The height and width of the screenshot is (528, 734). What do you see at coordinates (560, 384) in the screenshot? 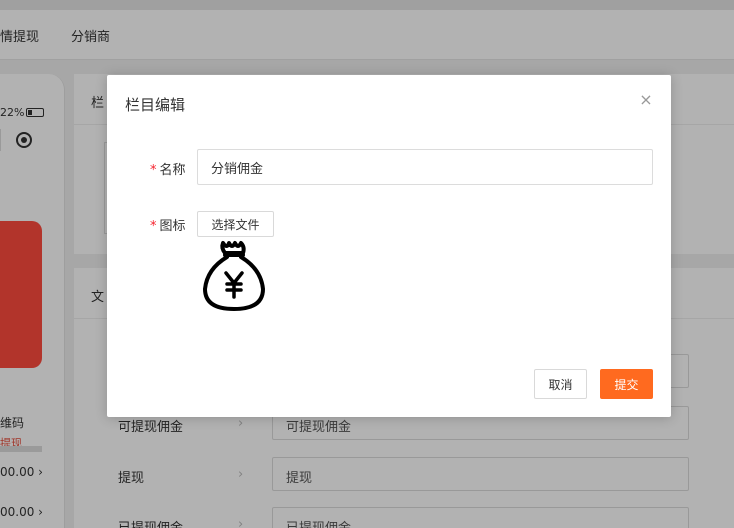
I see `cancel-button: 取消` at bounding box center [560, 384].